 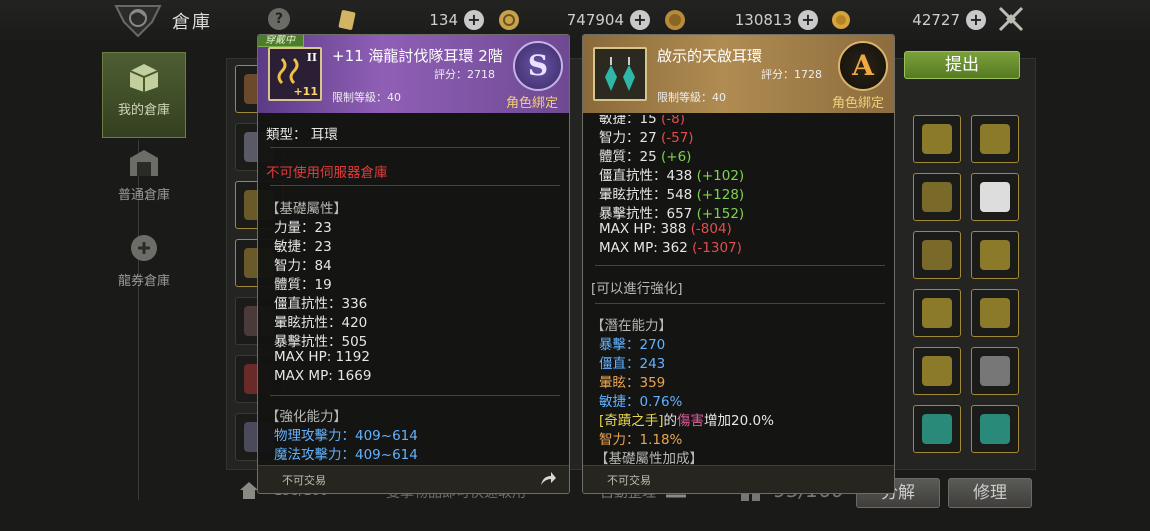 I want to click on compare-row: 僵直抗性：438 (+102), so click(x=672, y=176).